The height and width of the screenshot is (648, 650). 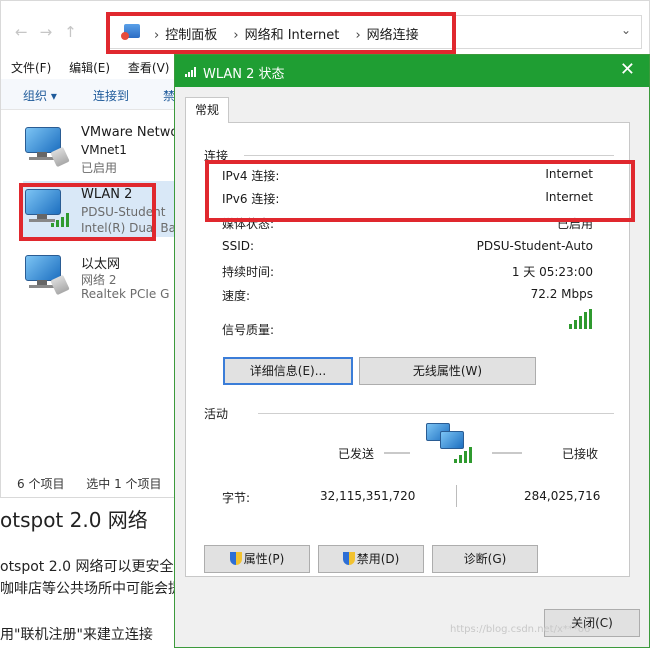 What do you see at coordinates (238, 246) in the screenshot?
I see `ssid-label: SSID:` at bounding box center [238, 246].